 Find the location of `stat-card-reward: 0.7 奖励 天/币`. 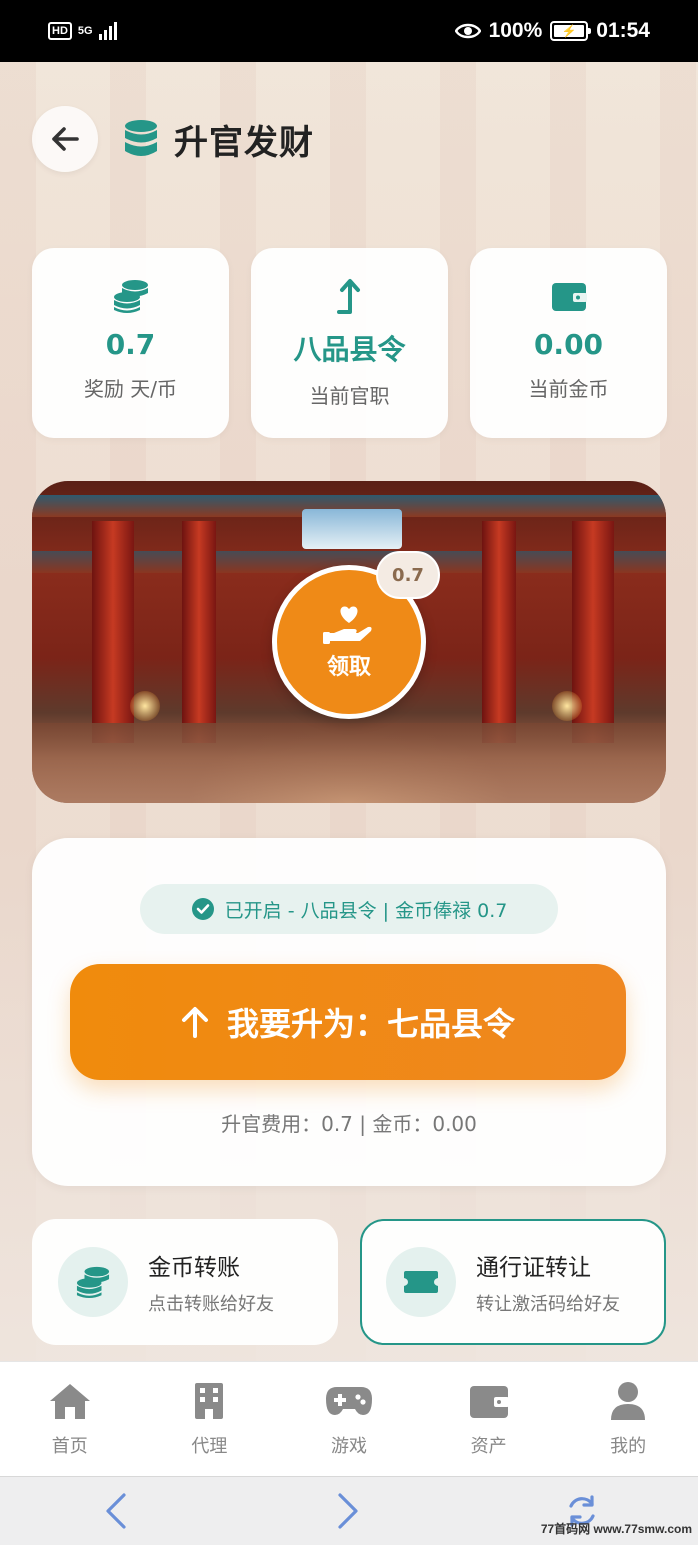

stat-card-reward: 0.7 奖励 天/币 is located at coordinates (130, 343).